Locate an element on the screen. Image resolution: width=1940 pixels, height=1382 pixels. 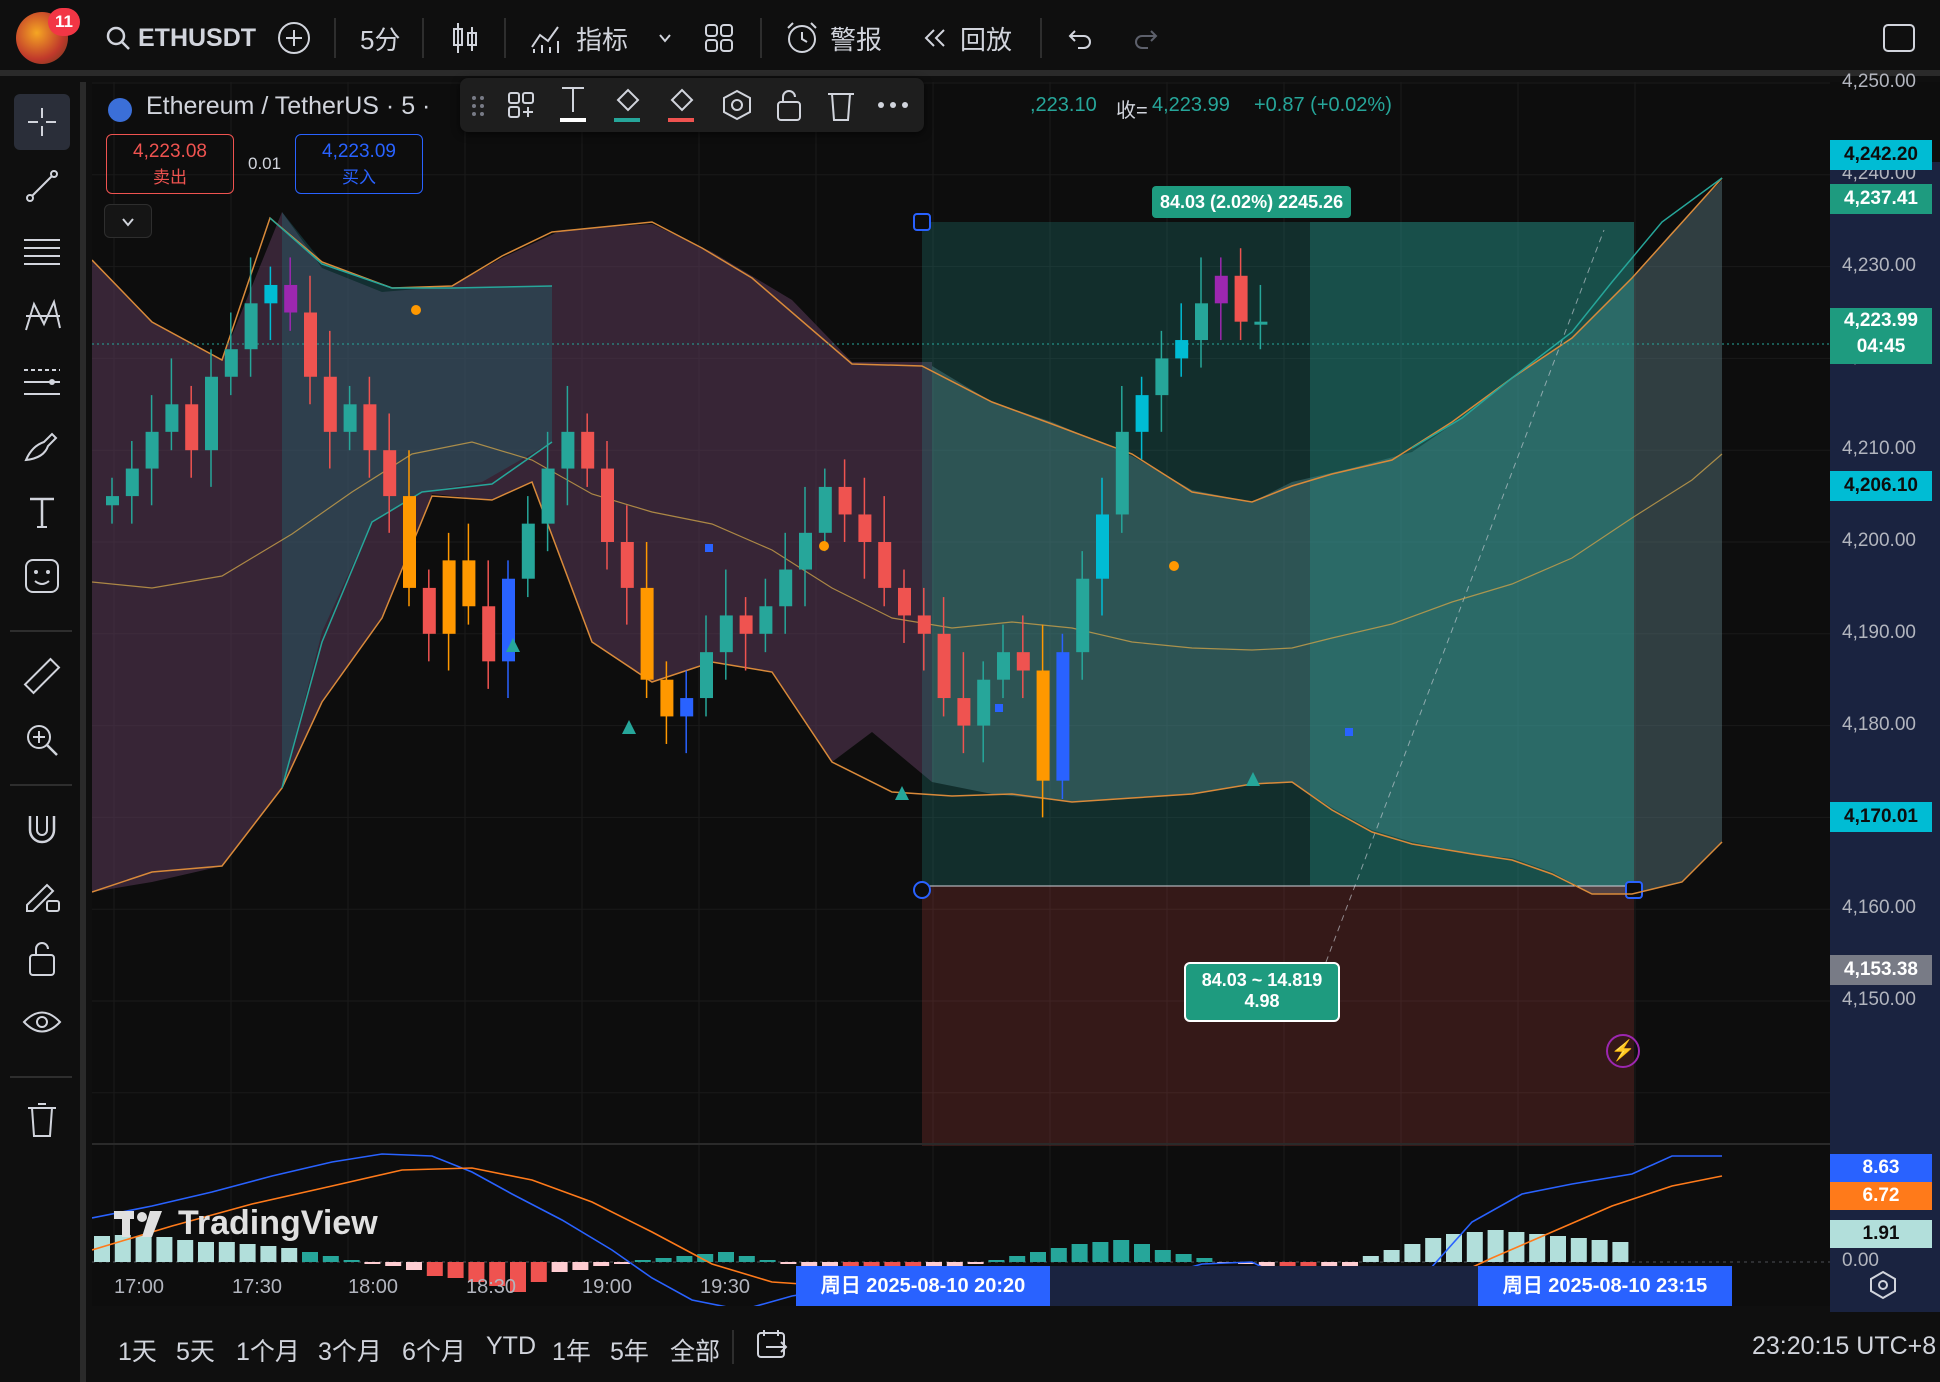
buy-button: 4,223.09 买入 is located at coordinates (359, 164).